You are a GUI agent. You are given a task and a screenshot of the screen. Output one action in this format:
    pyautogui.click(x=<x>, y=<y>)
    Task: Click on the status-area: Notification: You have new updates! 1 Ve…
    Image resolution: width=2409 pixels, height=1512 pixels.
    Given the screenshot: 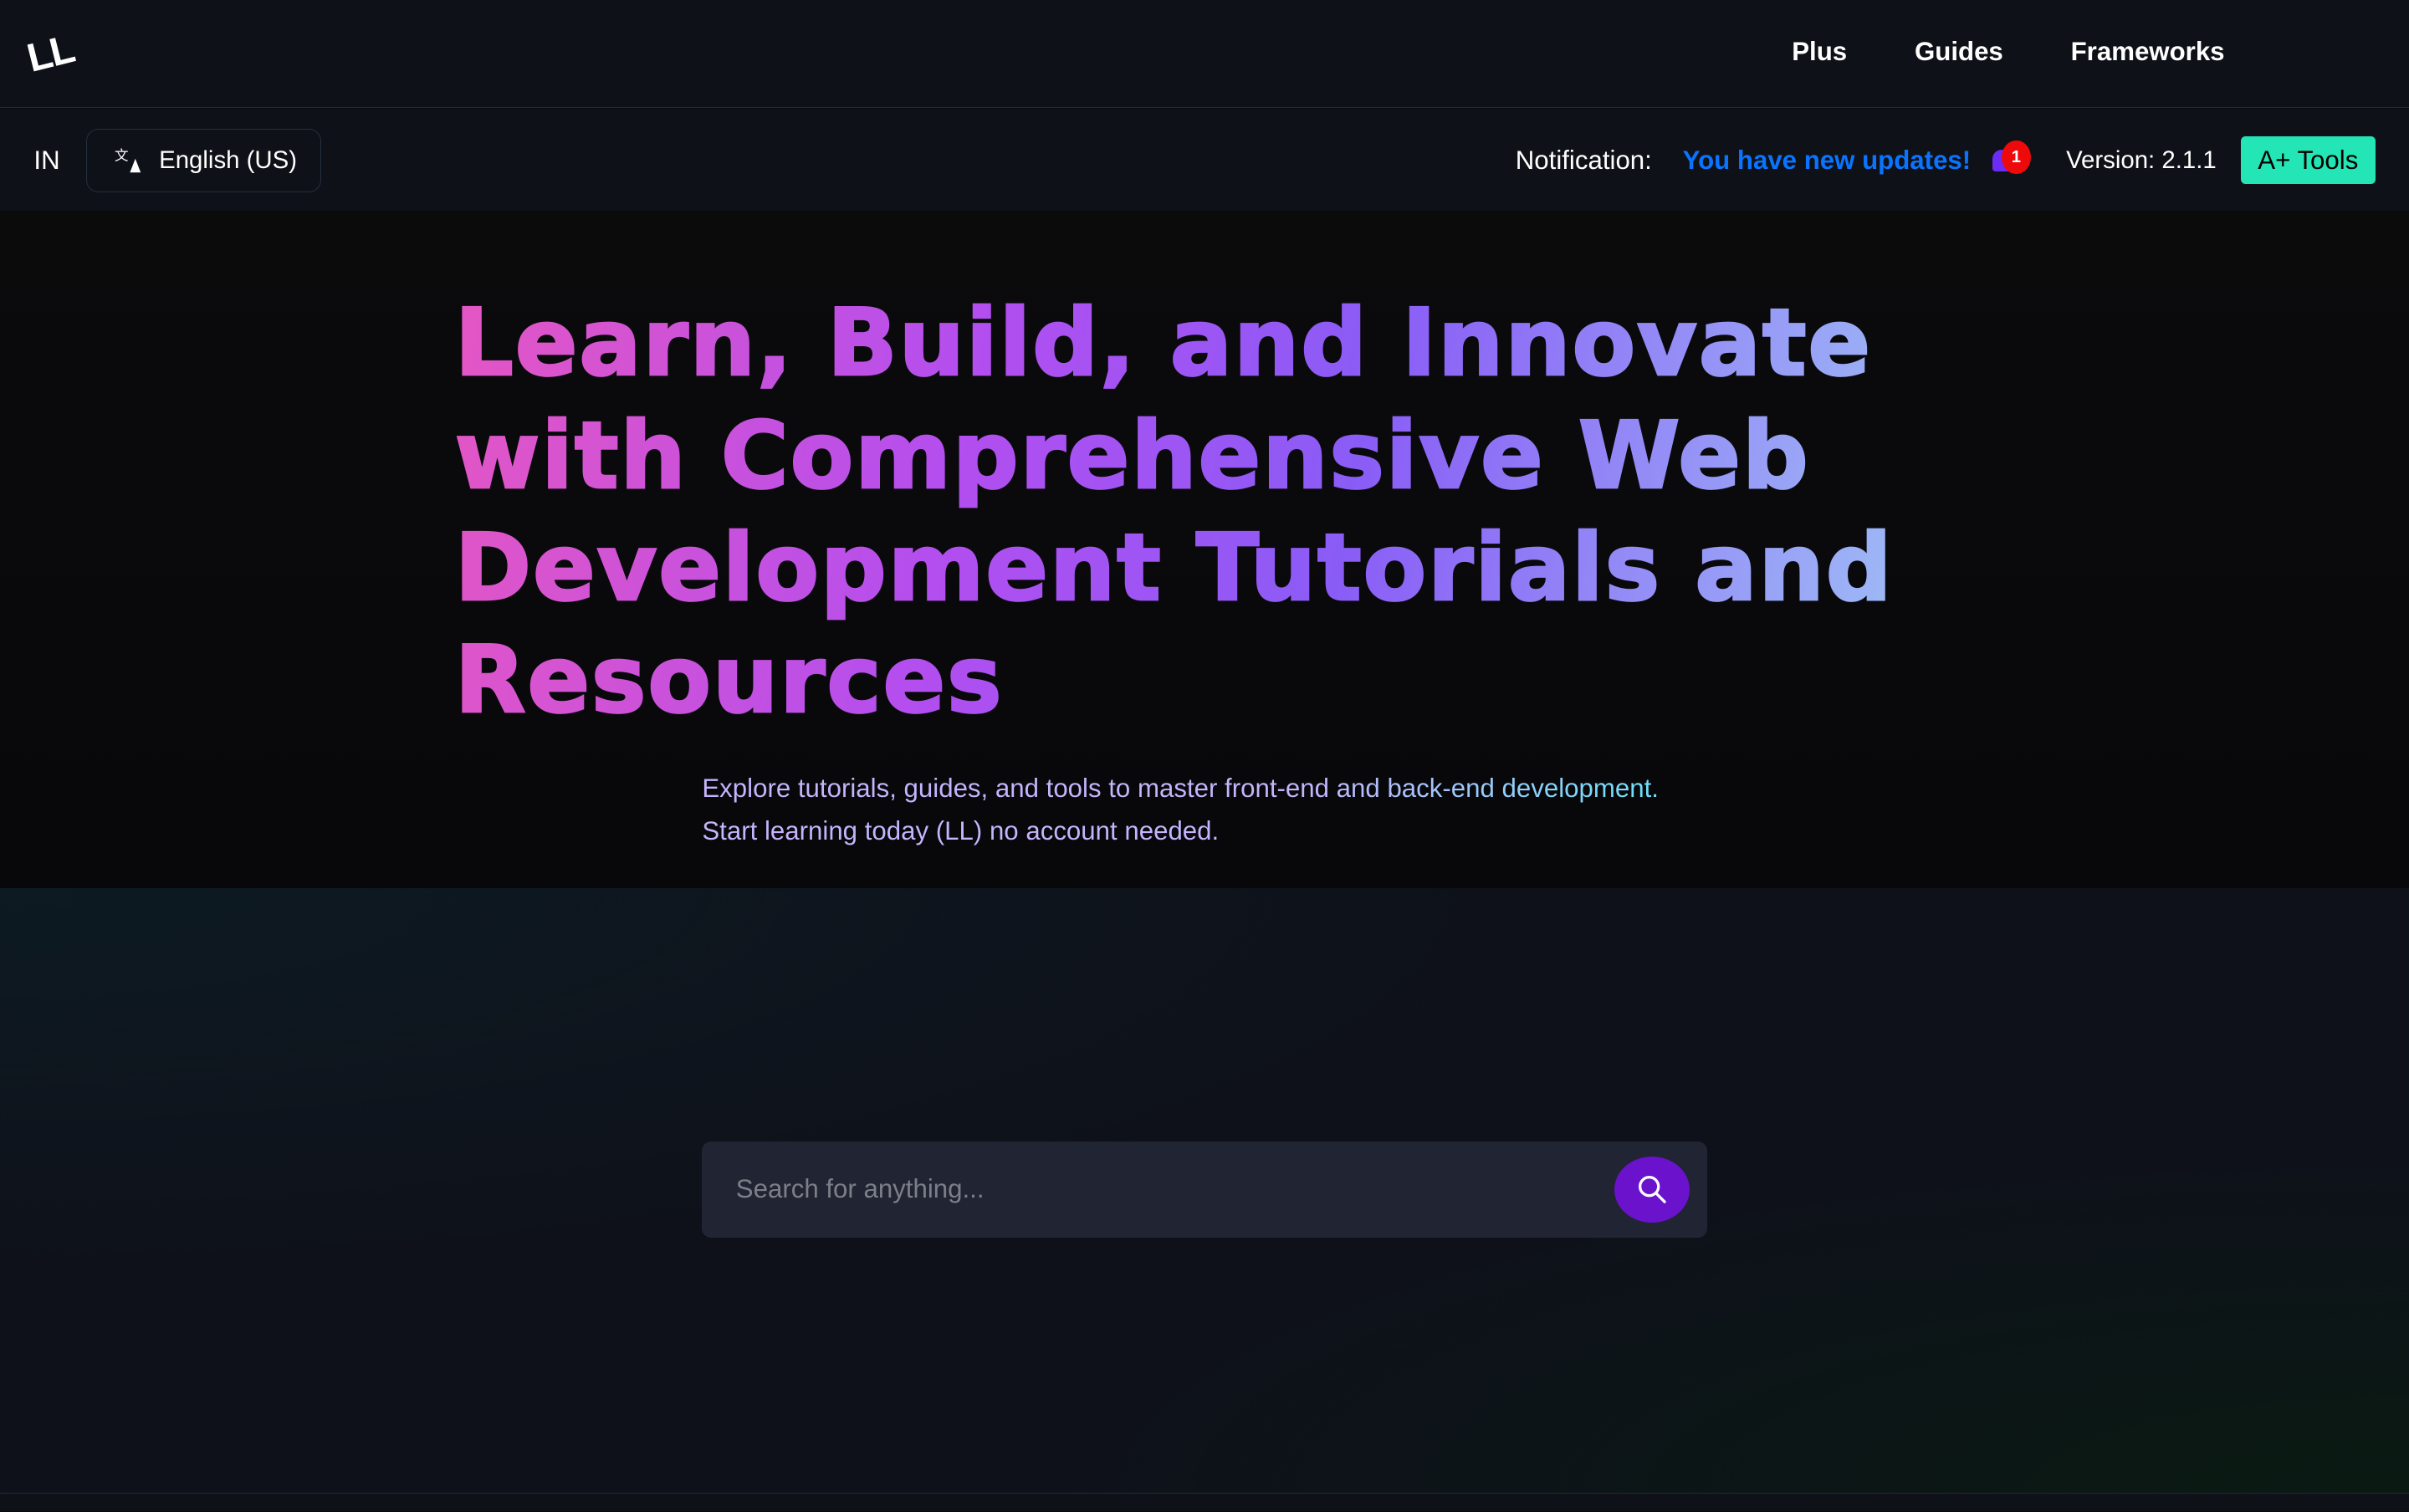 What is the action you would take?
    pyautogui.click(x=1945, y=160)
    